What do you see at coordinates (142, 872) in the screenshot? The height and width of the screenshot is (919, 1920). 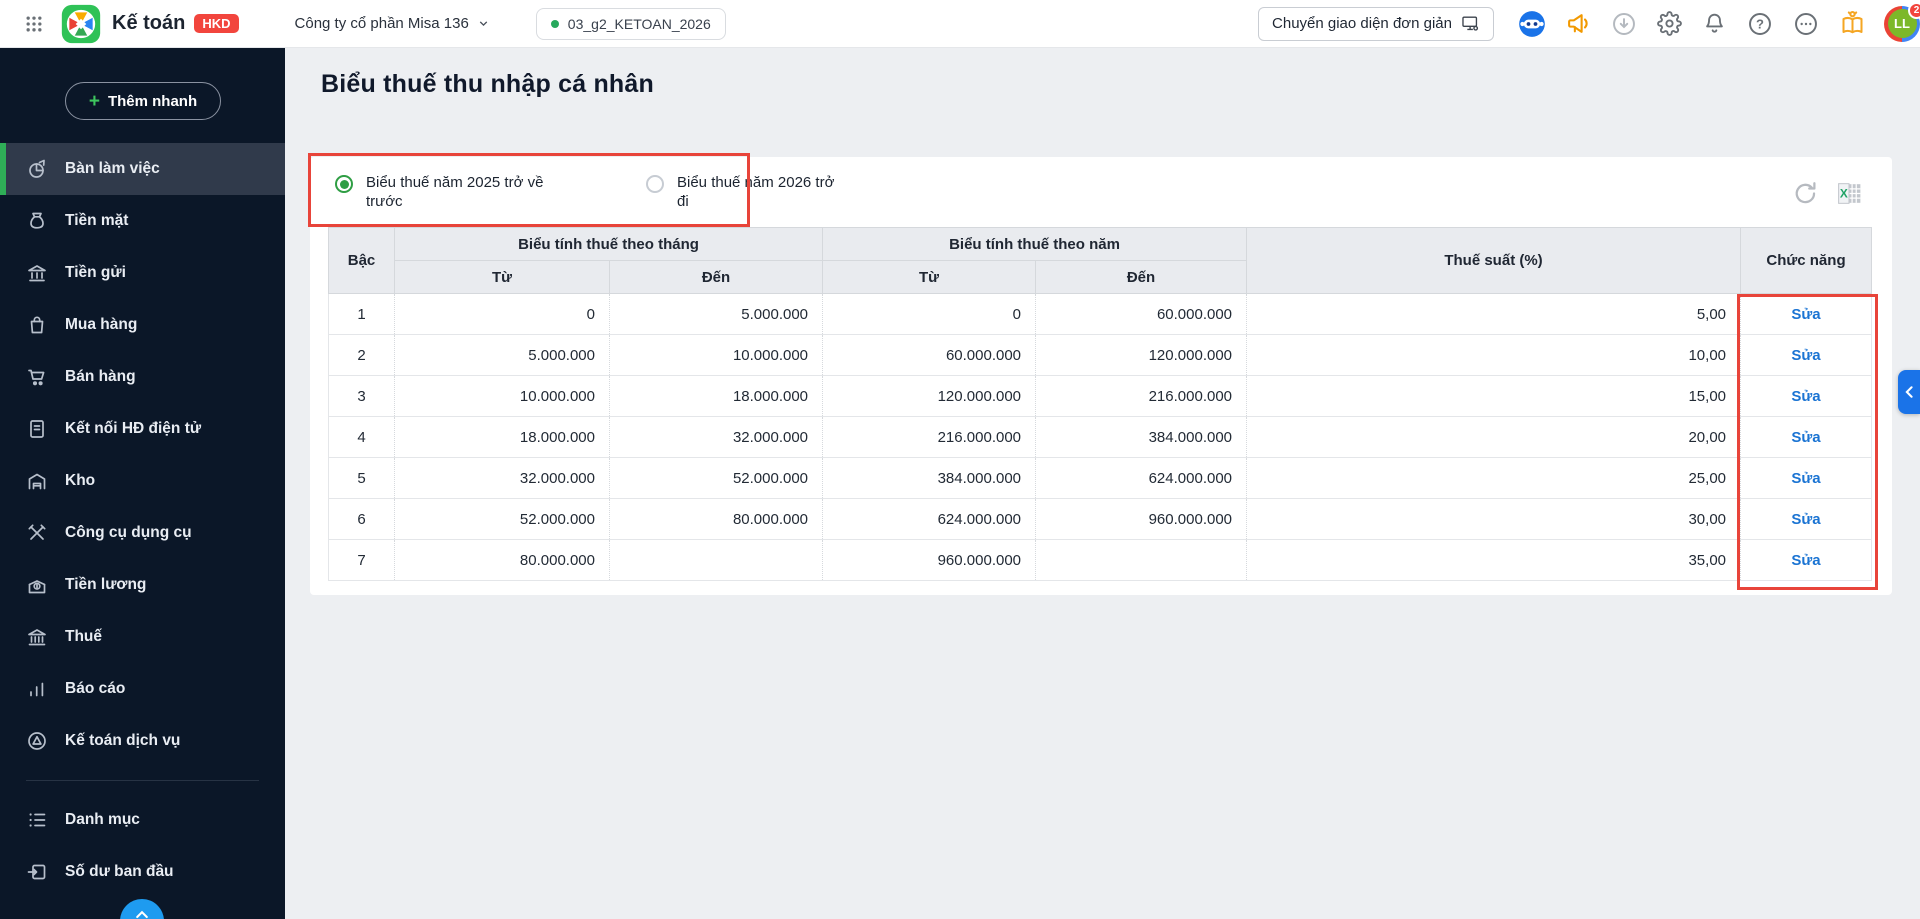 I see `sidebar-item-so-du-ban-dau: Số dư ban đầu` at bounding box center [142, 872].